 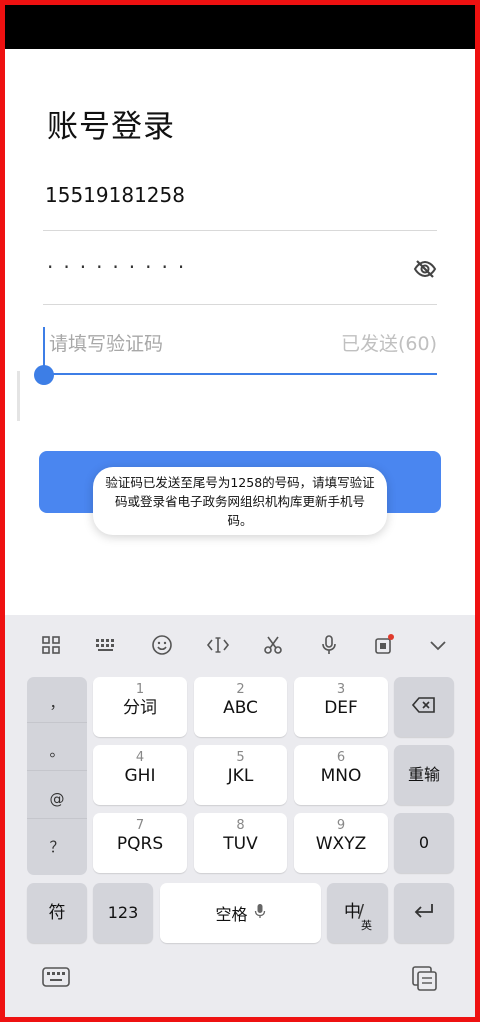 I want to click on code-placeholder: 请填写验证码, so click(x=106, y=344).